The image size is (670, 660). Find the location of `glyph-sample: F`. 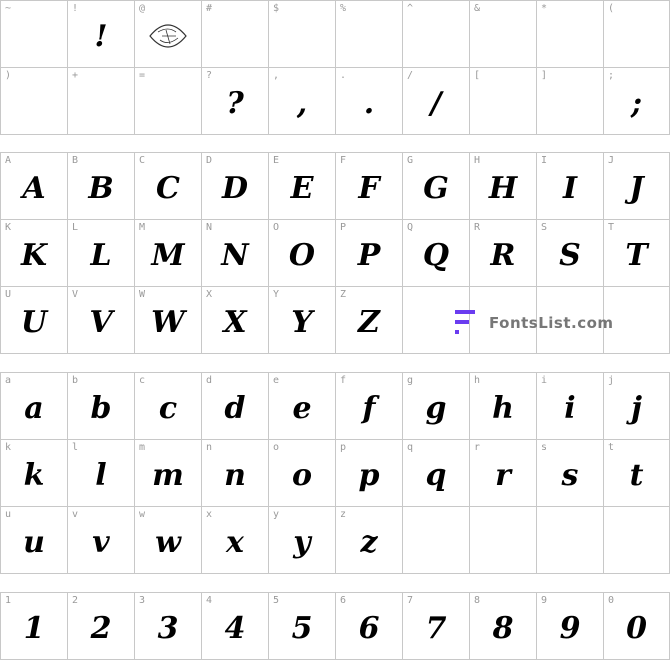

glyph-sample: F is located at coordinates (369, 188).